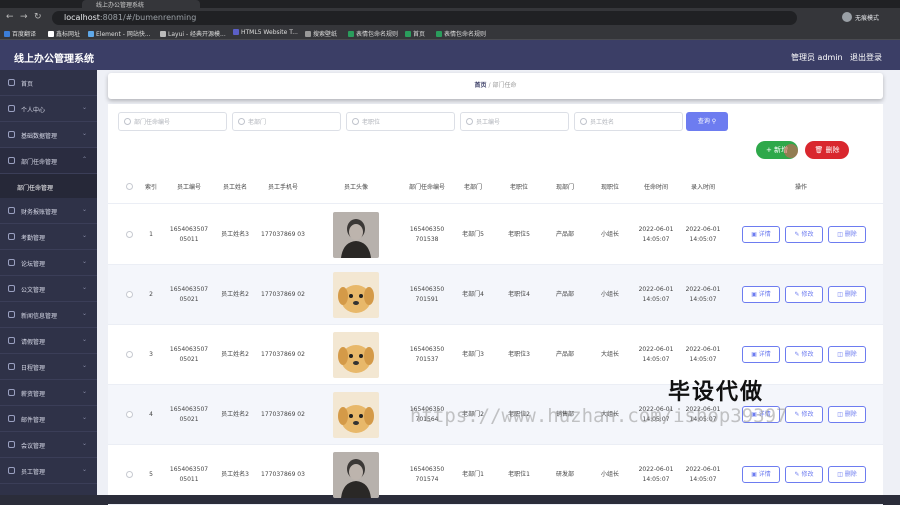  I want to click on sidebar-item-employees: 员工管理 ⌄, so click(48, 471).